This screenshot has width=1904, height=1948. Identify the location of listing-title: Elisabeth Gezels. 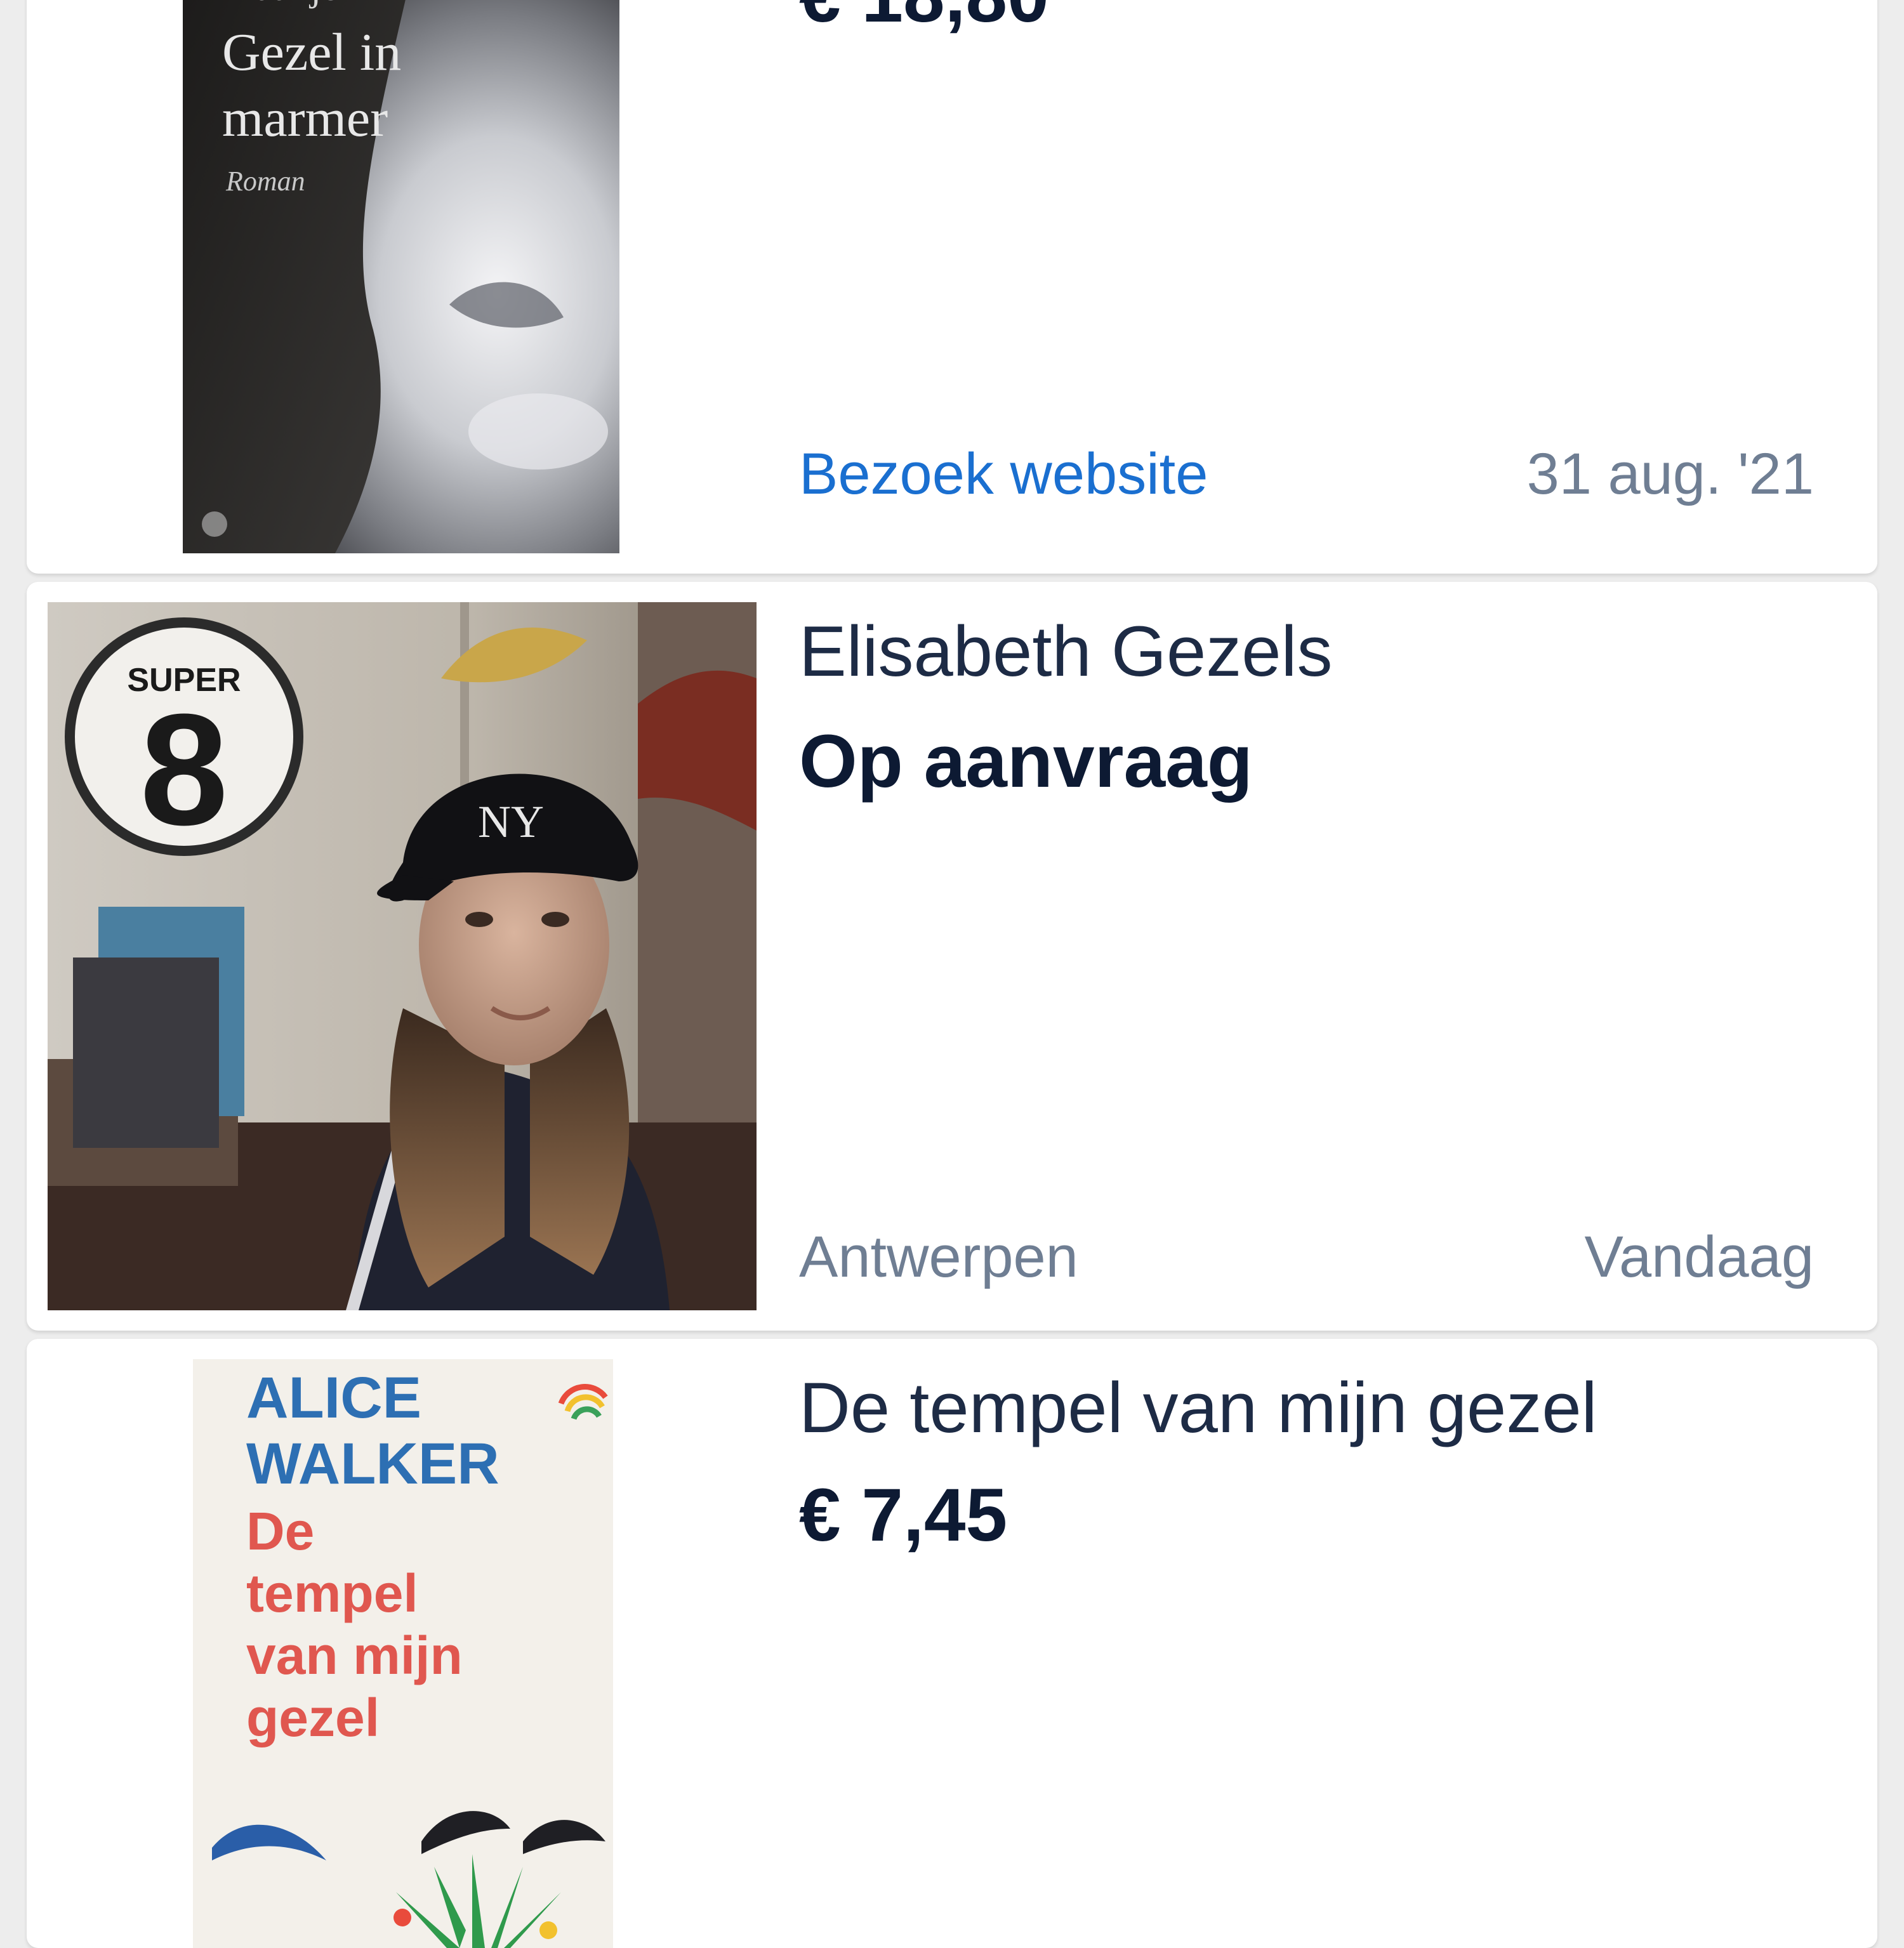
(1065, 651).